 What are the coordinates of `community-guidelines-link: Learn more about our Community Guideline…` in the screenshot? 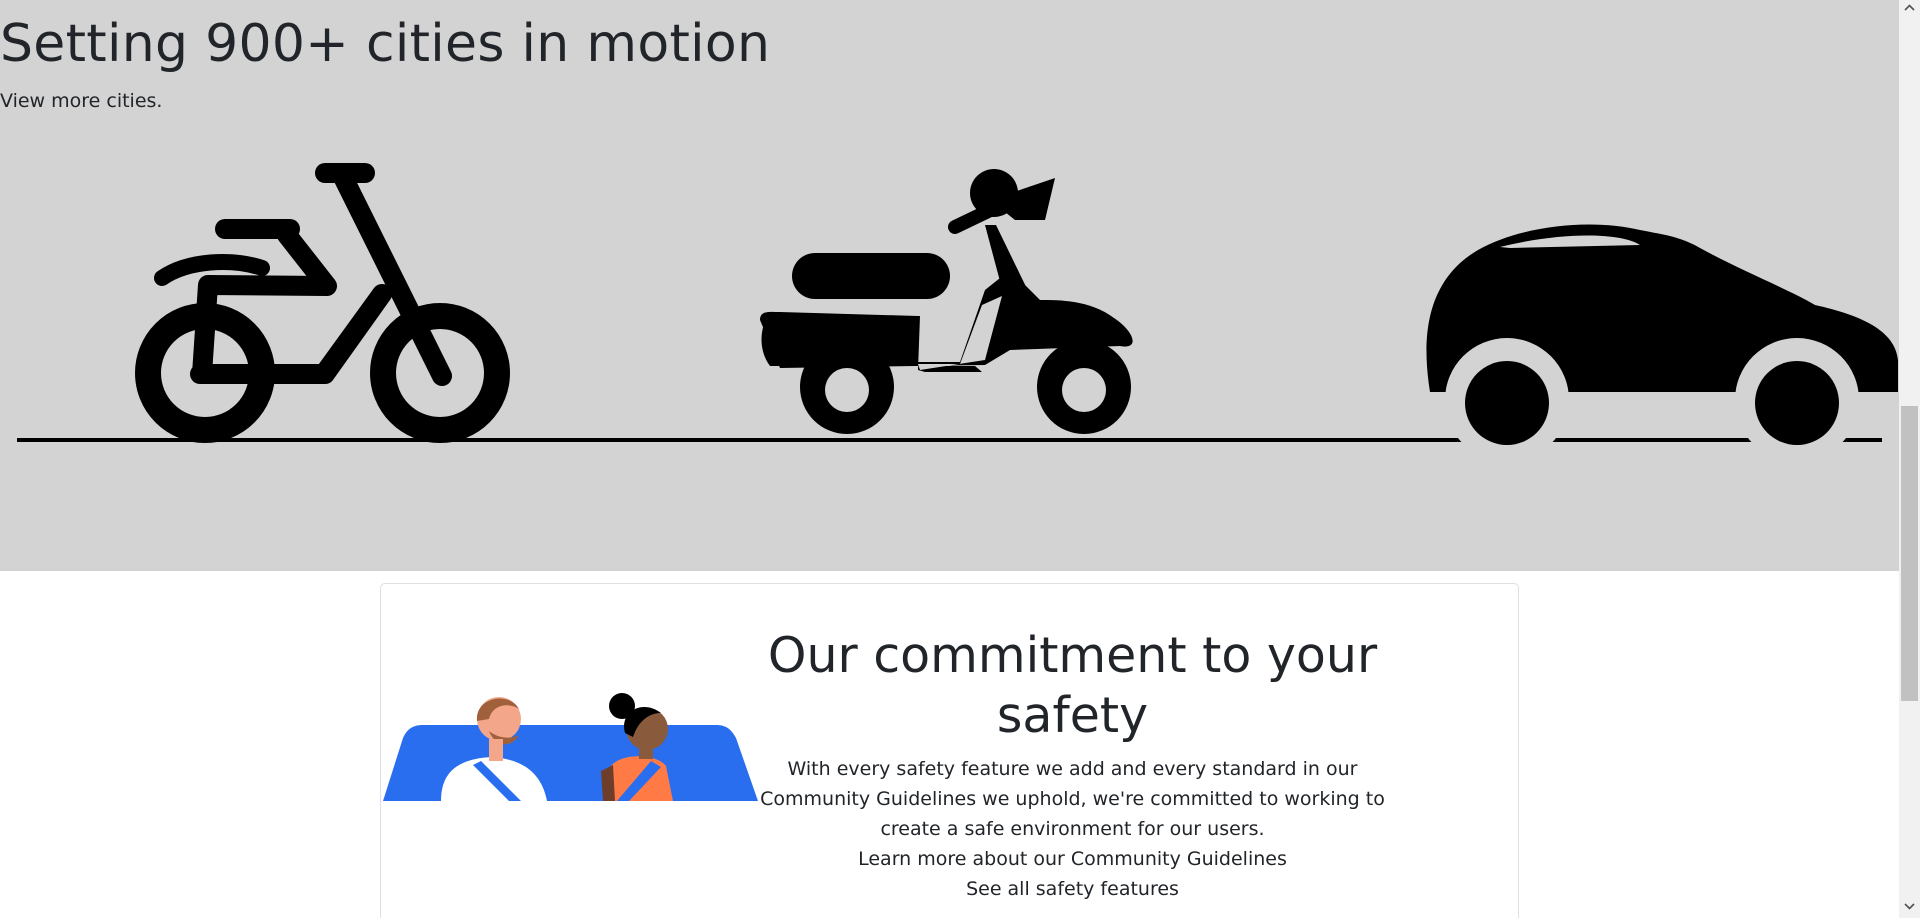 It's located at (1072, 859).